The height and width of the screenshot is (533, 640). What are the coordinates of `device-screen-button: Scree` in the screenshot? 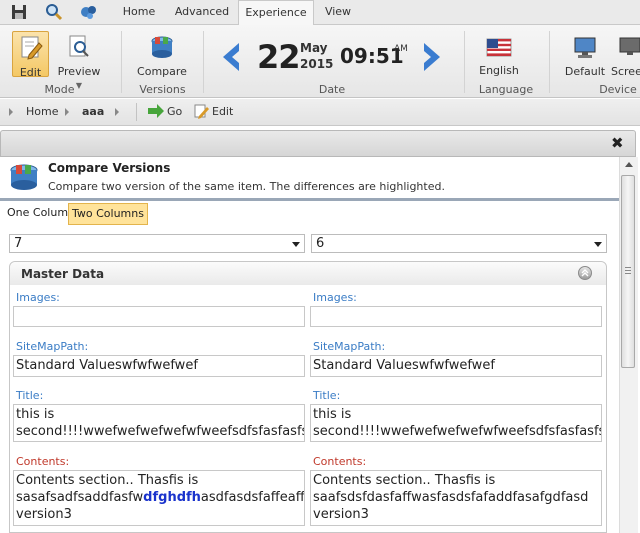 It's located at (625, 54).